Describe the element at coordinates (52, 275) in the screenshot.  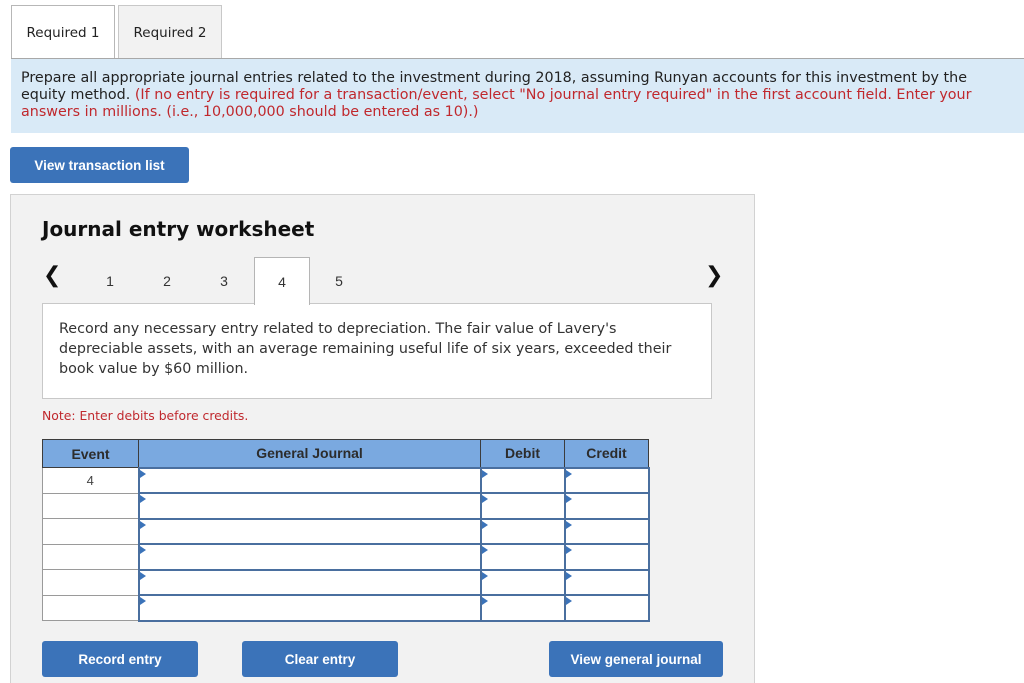
I see `chevron-left-icon: ❮` at that location.